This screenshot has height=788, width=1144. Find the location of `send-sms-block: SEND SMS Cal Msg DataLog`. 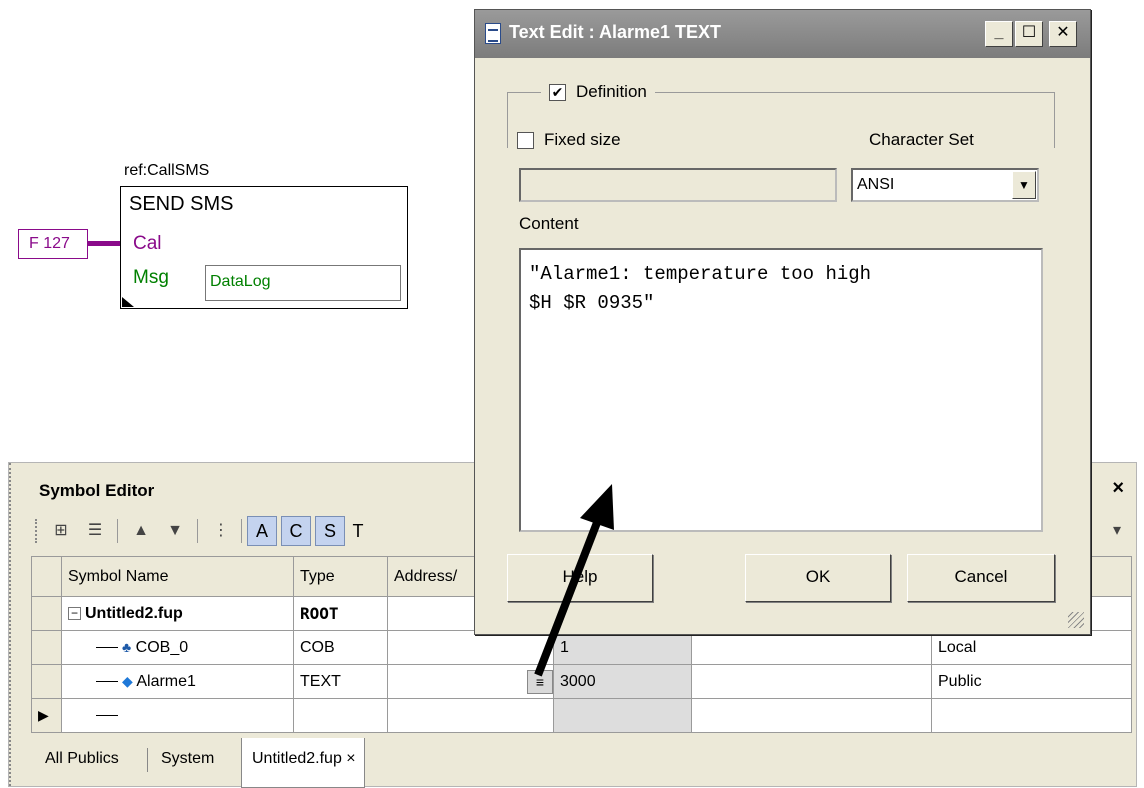

send-sms-block: SEND SMS Cal Msg DataLog is located at coordinates (264, 247).